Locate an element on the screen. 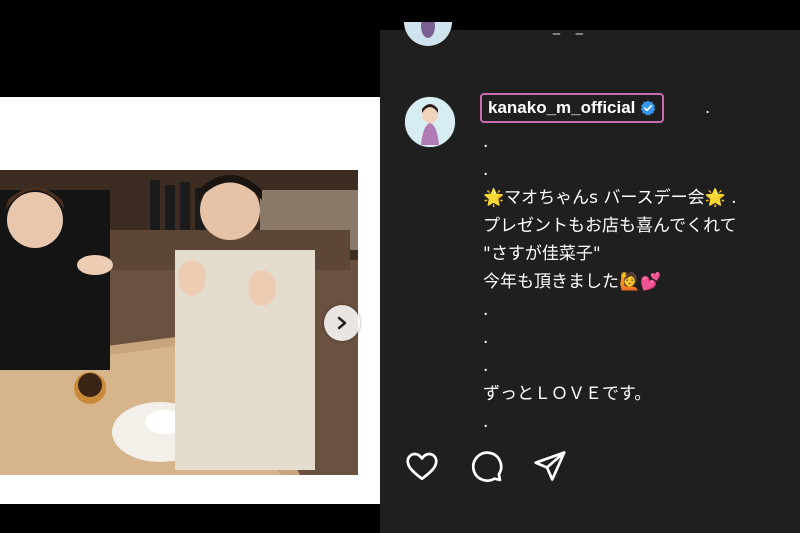 This screenshot has width=800, height=533. top-bar is located at coordinates (400, 15).